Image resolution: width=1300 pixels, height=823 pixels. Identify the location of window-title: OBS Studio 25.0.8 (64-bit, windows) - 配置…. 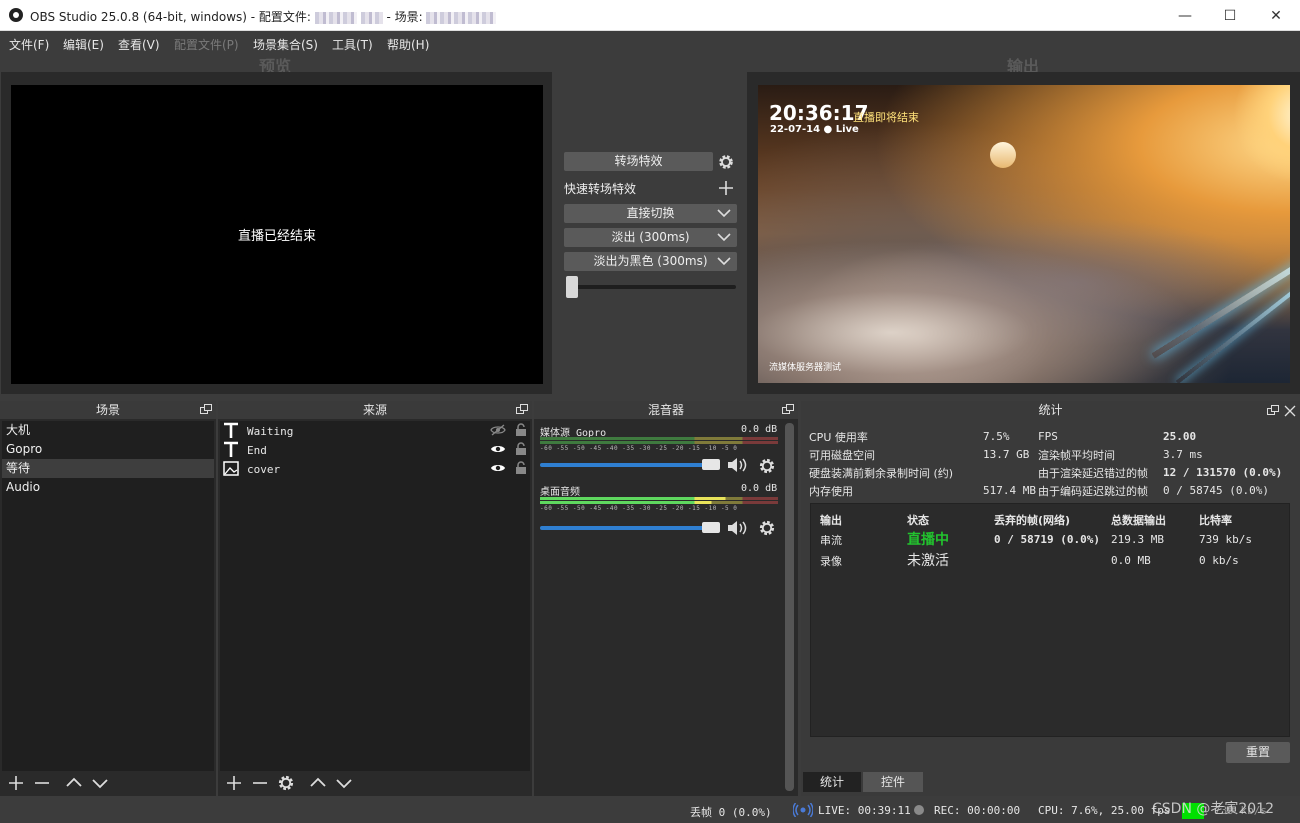
(263, 16).